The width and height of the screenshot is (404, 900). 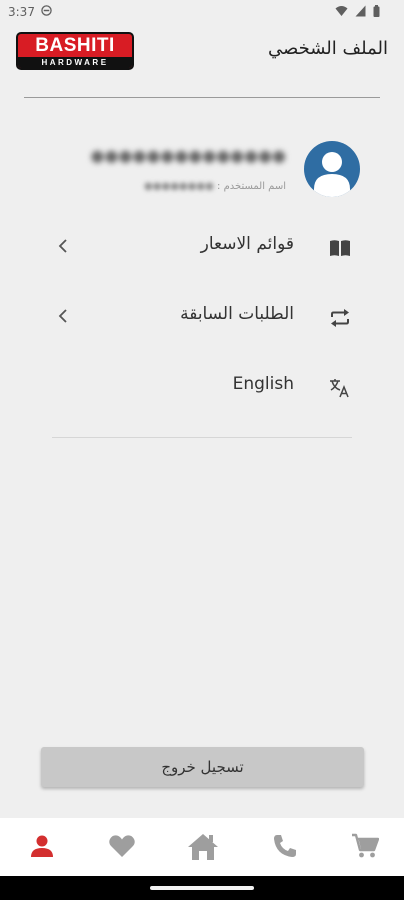 What do you see at coordinates (205, 386) in the screenshot?
I see `menu-item-language: English` at bounding box center [205, 386].